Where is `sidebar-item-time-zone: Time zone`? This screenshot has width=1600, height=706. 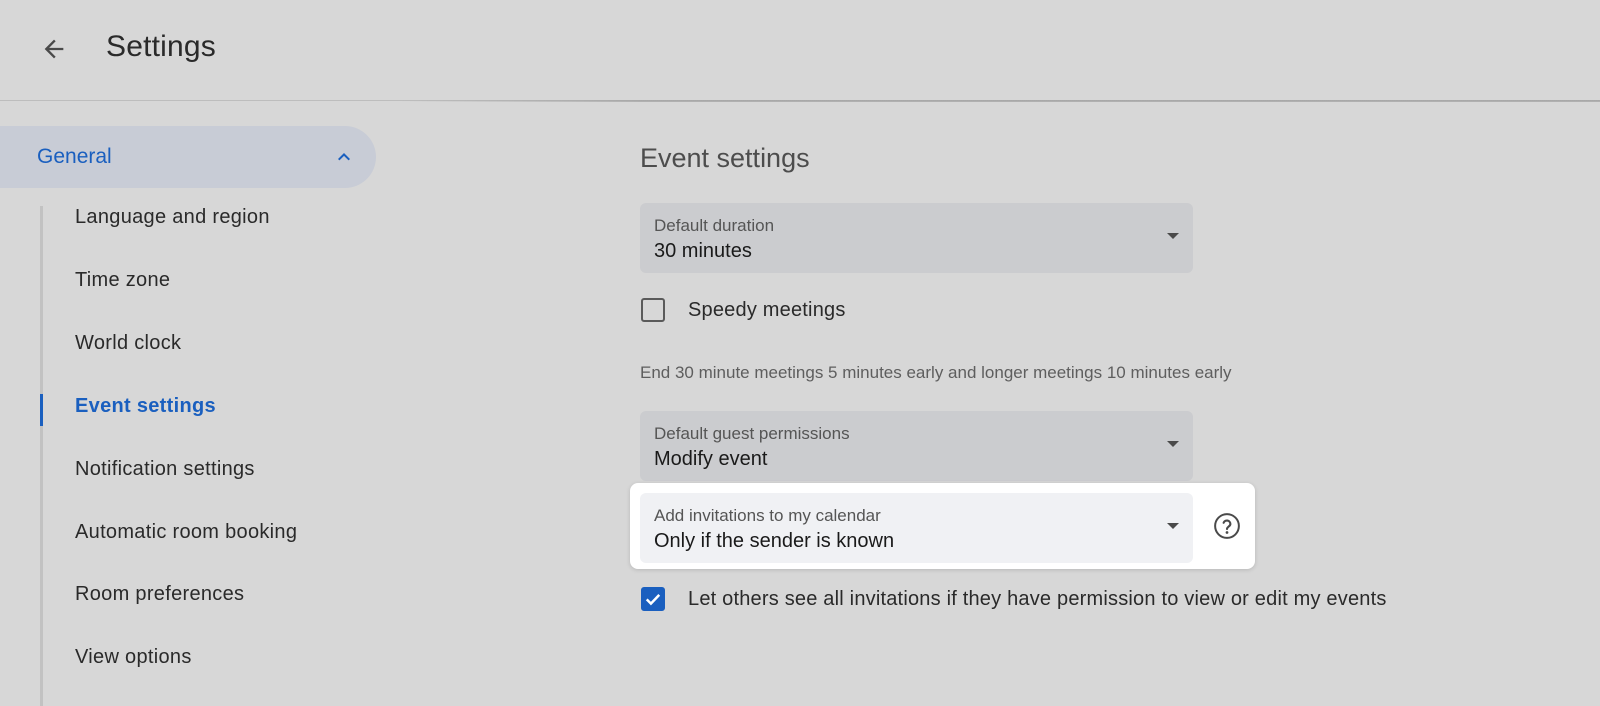
sidebar-item-time-zone: Time zone is located at coordinates (122, 280).